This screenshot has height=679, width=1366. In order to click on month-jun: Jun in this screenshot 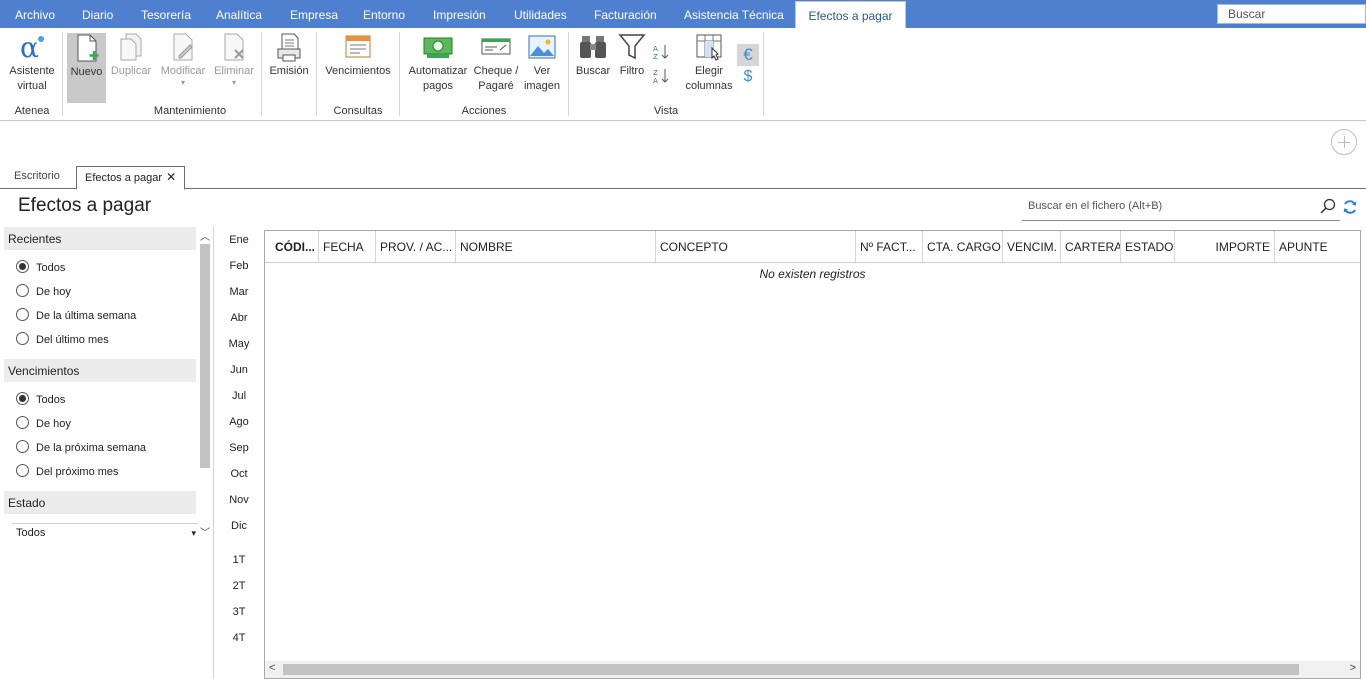, I will do `click(239, 370)`.